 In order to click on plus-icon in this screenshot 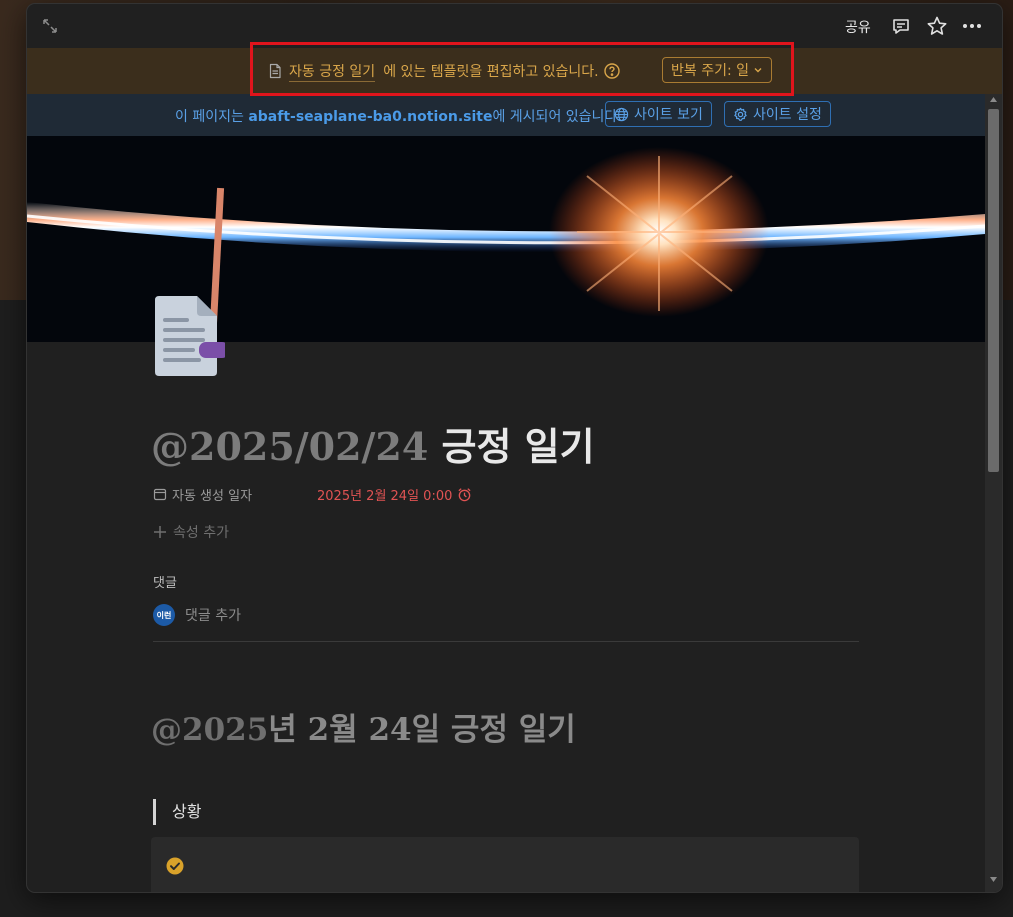, I will do `click(160, 532)`.